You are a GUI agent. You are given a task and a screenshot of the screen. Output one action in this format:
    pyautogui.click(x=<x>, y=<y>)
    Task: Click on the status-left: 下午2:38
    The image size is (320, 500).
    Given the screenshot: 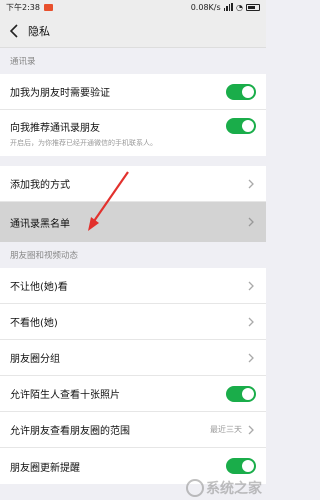 What is the action you would take?
    pyautogui.click(x=29, y=7)
    